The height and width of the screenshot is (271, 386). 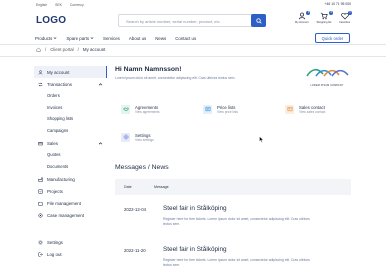 I want to click on sales-icon, so click(x=40, y=143).